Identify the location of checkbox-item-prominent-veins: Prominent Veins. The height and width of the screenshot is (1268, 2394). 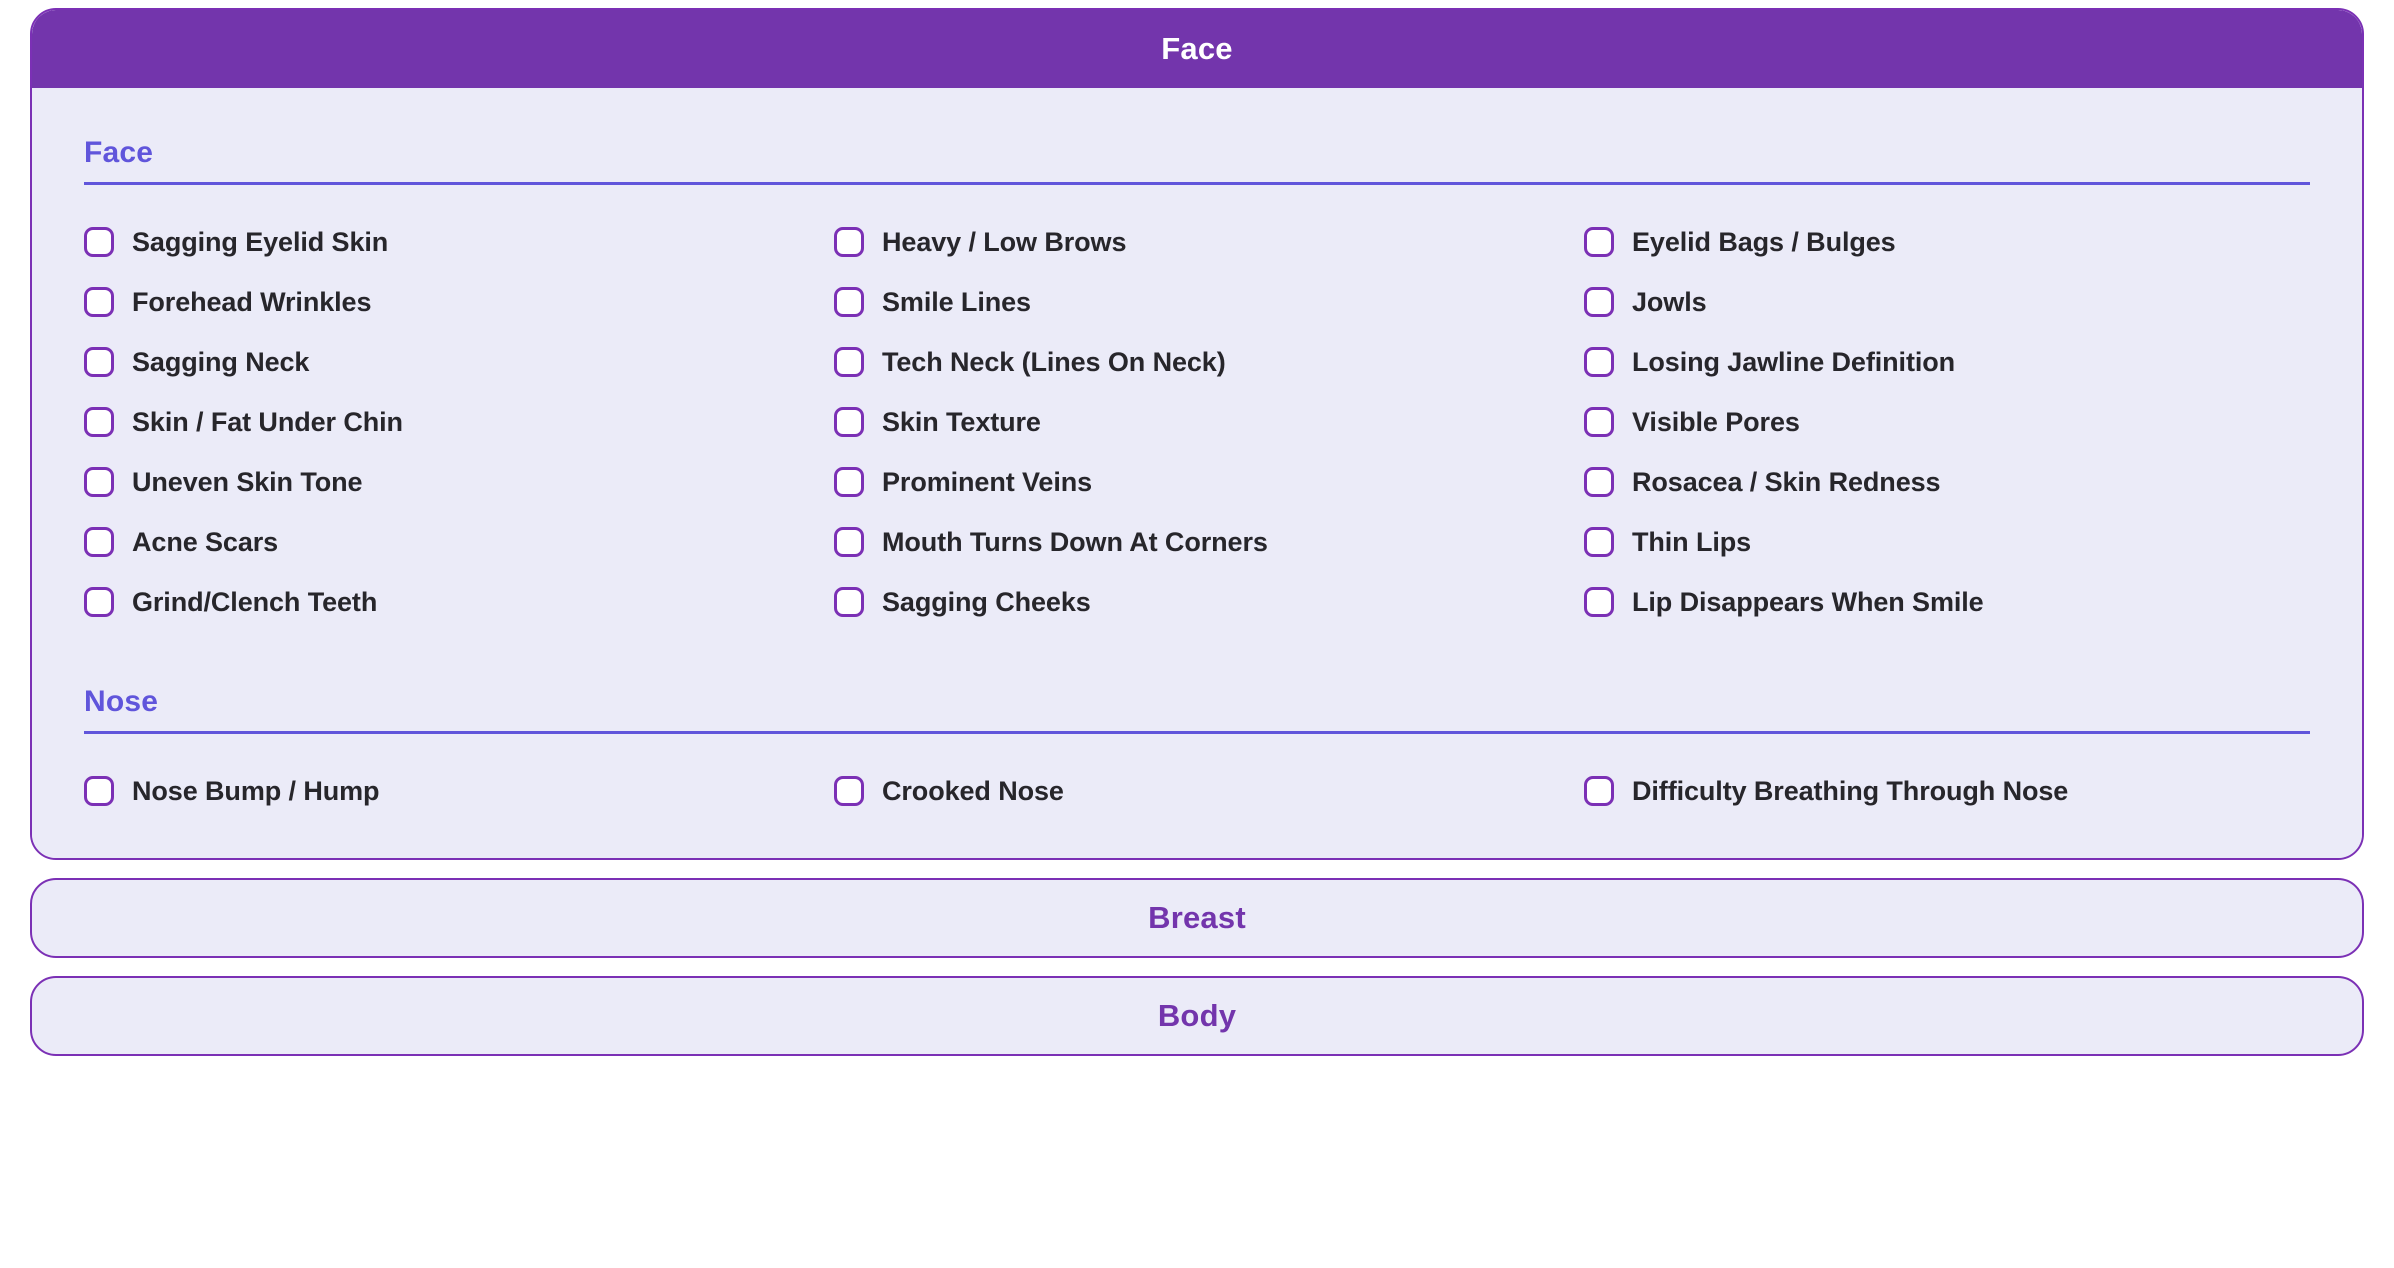
(1209, 482).